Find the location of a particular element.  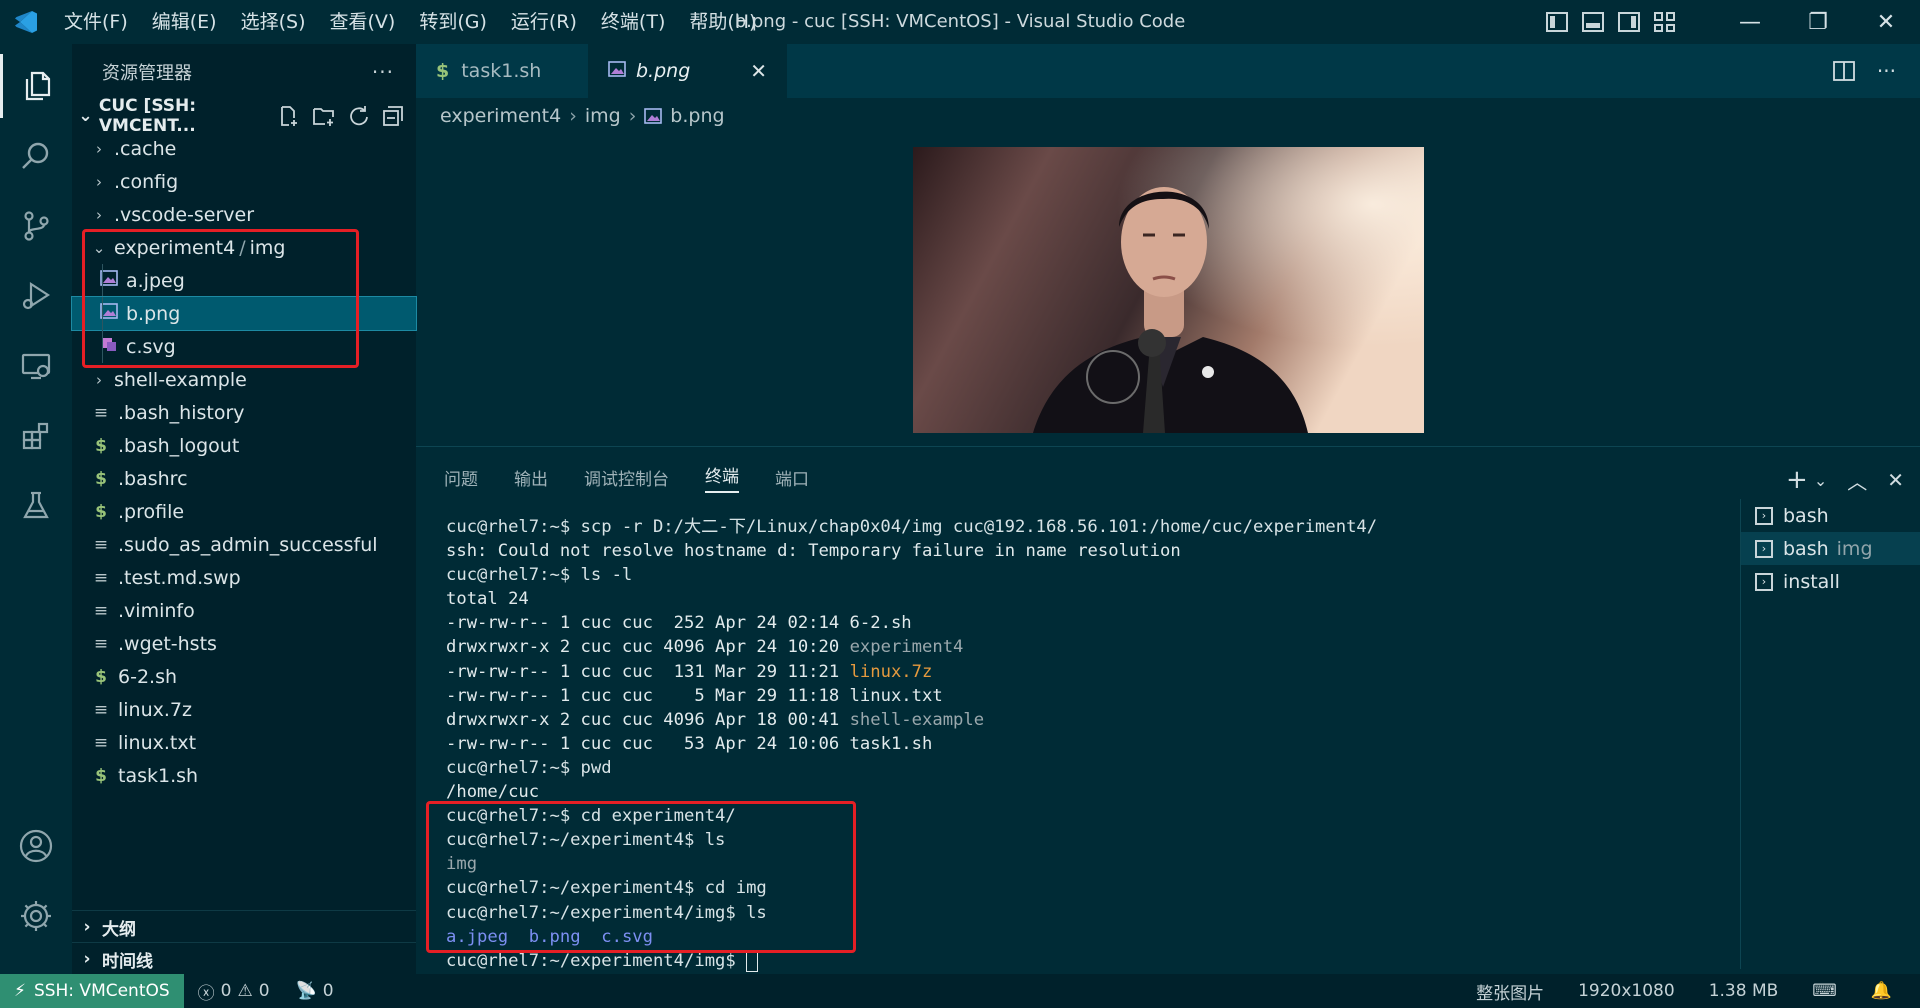

tree-item: $6-2.sh is located at coordinates (244, 676).